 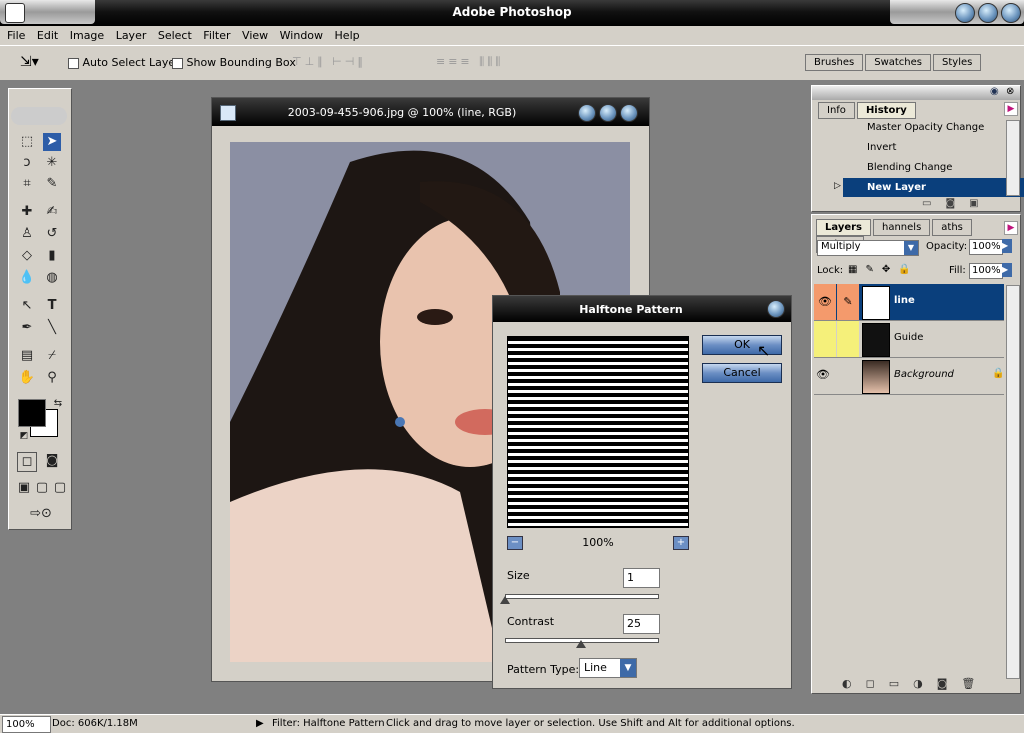 What do you see at coordinates (848, 339) in the screenshot?
I see `link-toggle` at bounding box center [848, 339].